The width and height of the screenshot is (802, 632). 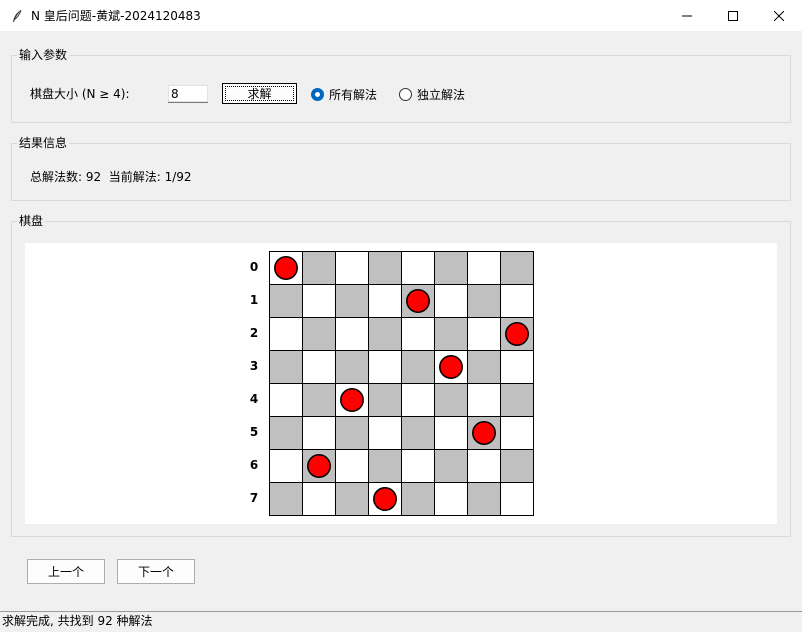 What do you see at coordinates (43, 143) in the screenshot?
I see `result-group-label: 结果信息` at bounding box center [43, 143].